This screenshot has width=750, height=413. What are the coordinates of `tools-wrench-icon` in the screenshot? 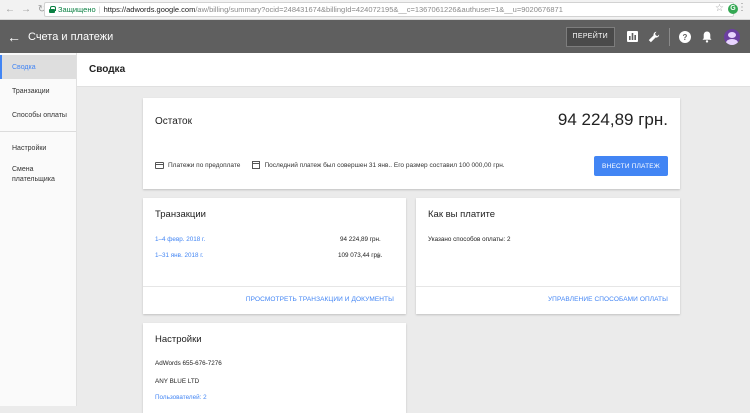 It's located at (654, 36).